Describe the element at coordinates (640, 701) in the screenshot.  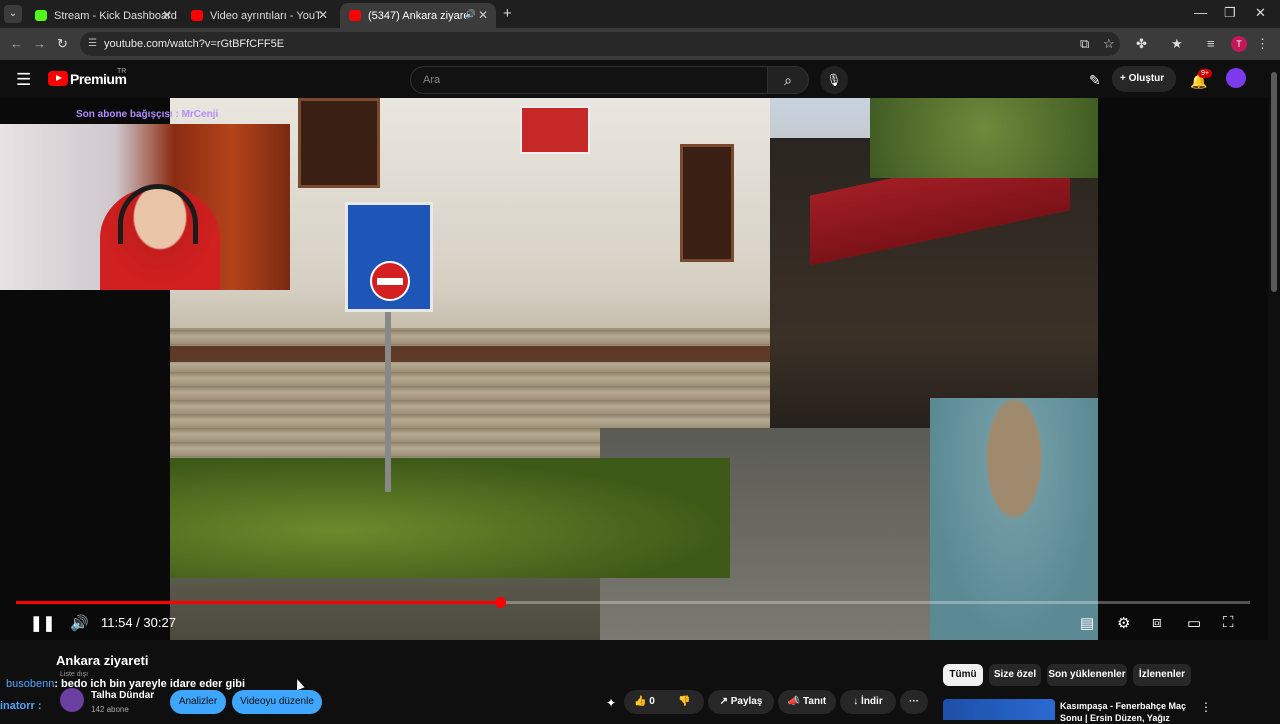
I see `like-icon: 👍` at that location.